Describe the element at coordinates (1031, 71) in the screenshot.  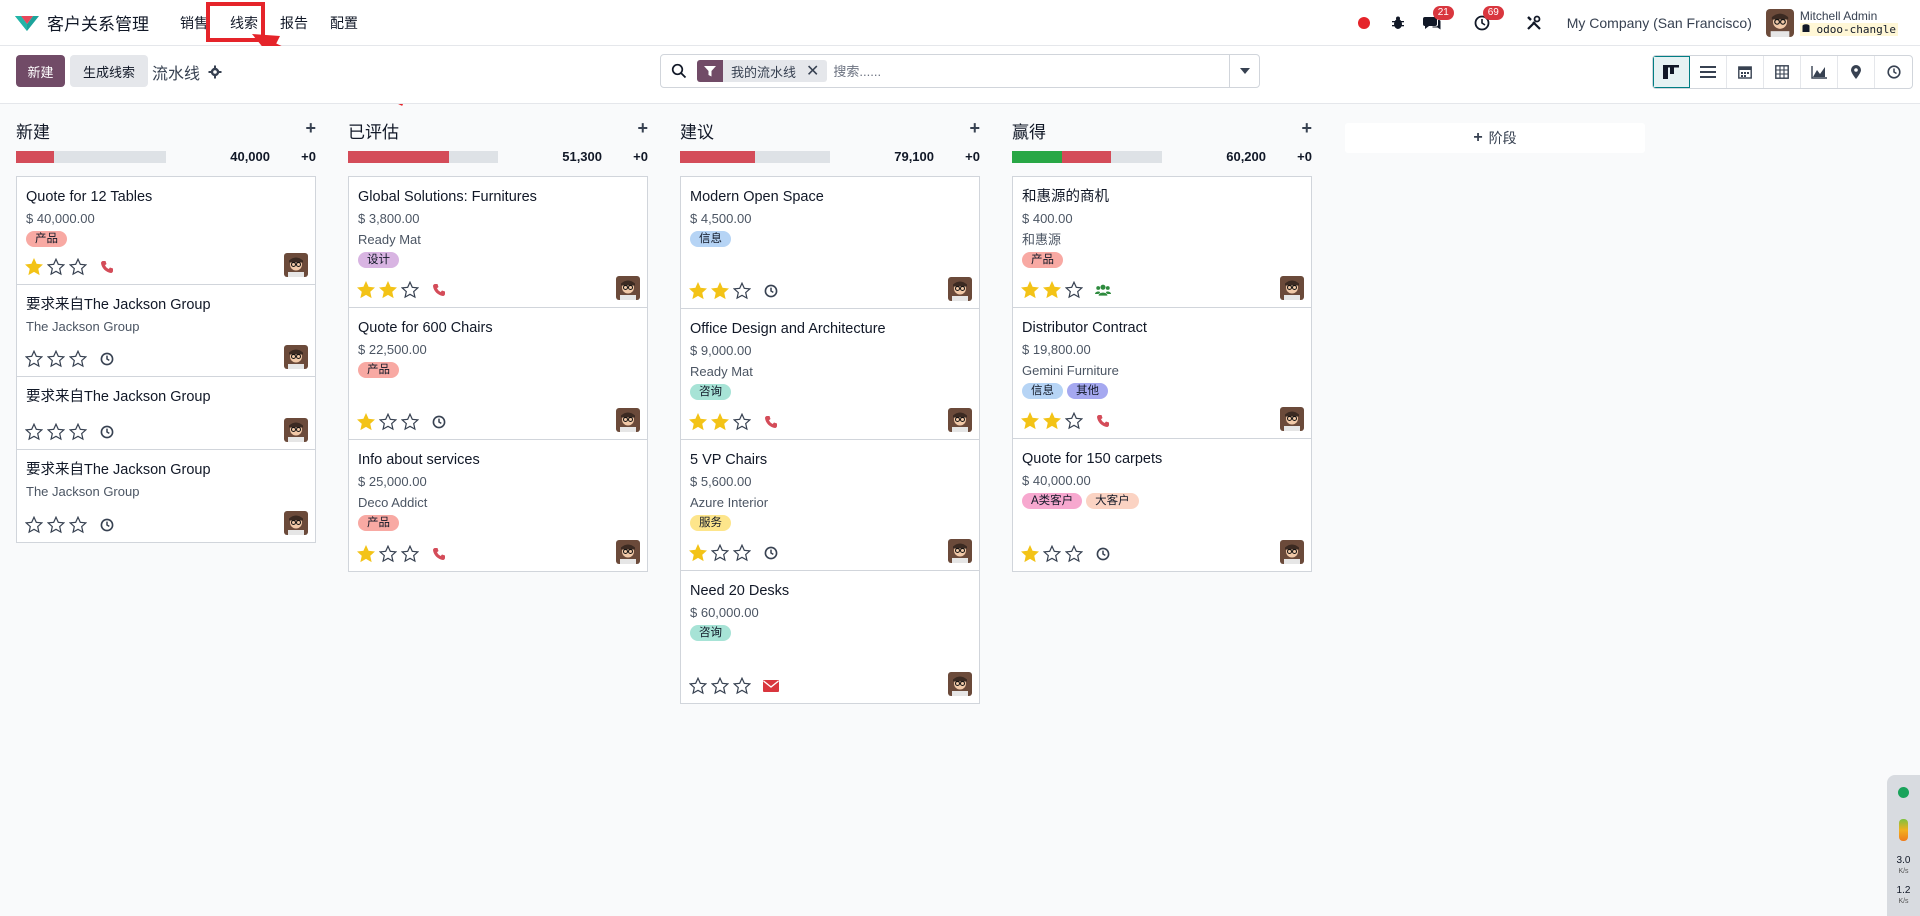
I see `search-input` at that location.